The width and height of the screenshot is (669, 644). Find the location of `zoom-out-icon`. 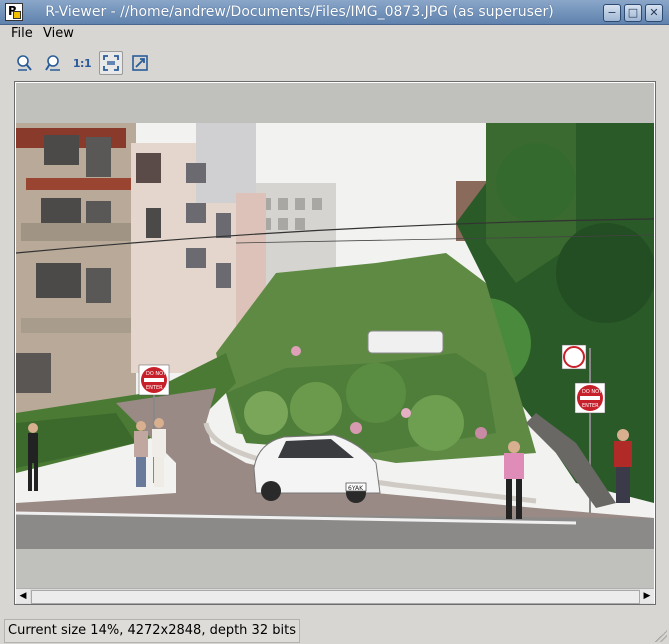

zoom-out-icon is located at coordinates (52, 63).